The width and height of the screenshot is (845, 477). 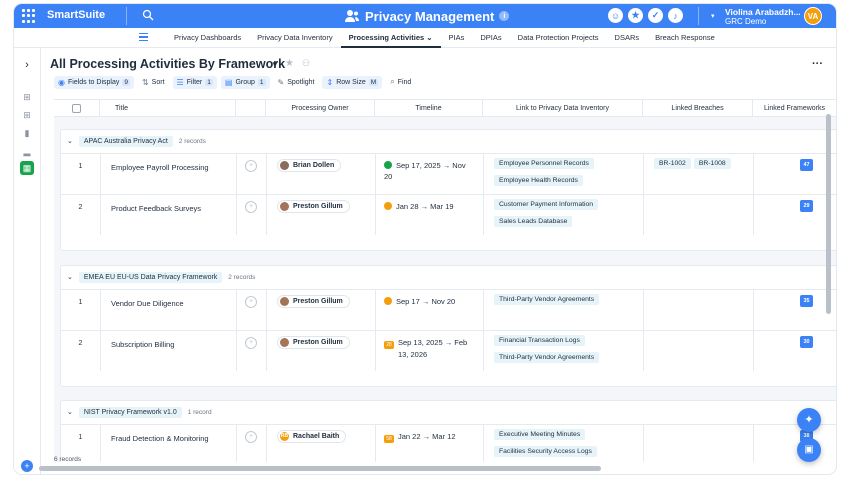 I want to click on chart-view-icon: ▂, so click(x=27, y=151).